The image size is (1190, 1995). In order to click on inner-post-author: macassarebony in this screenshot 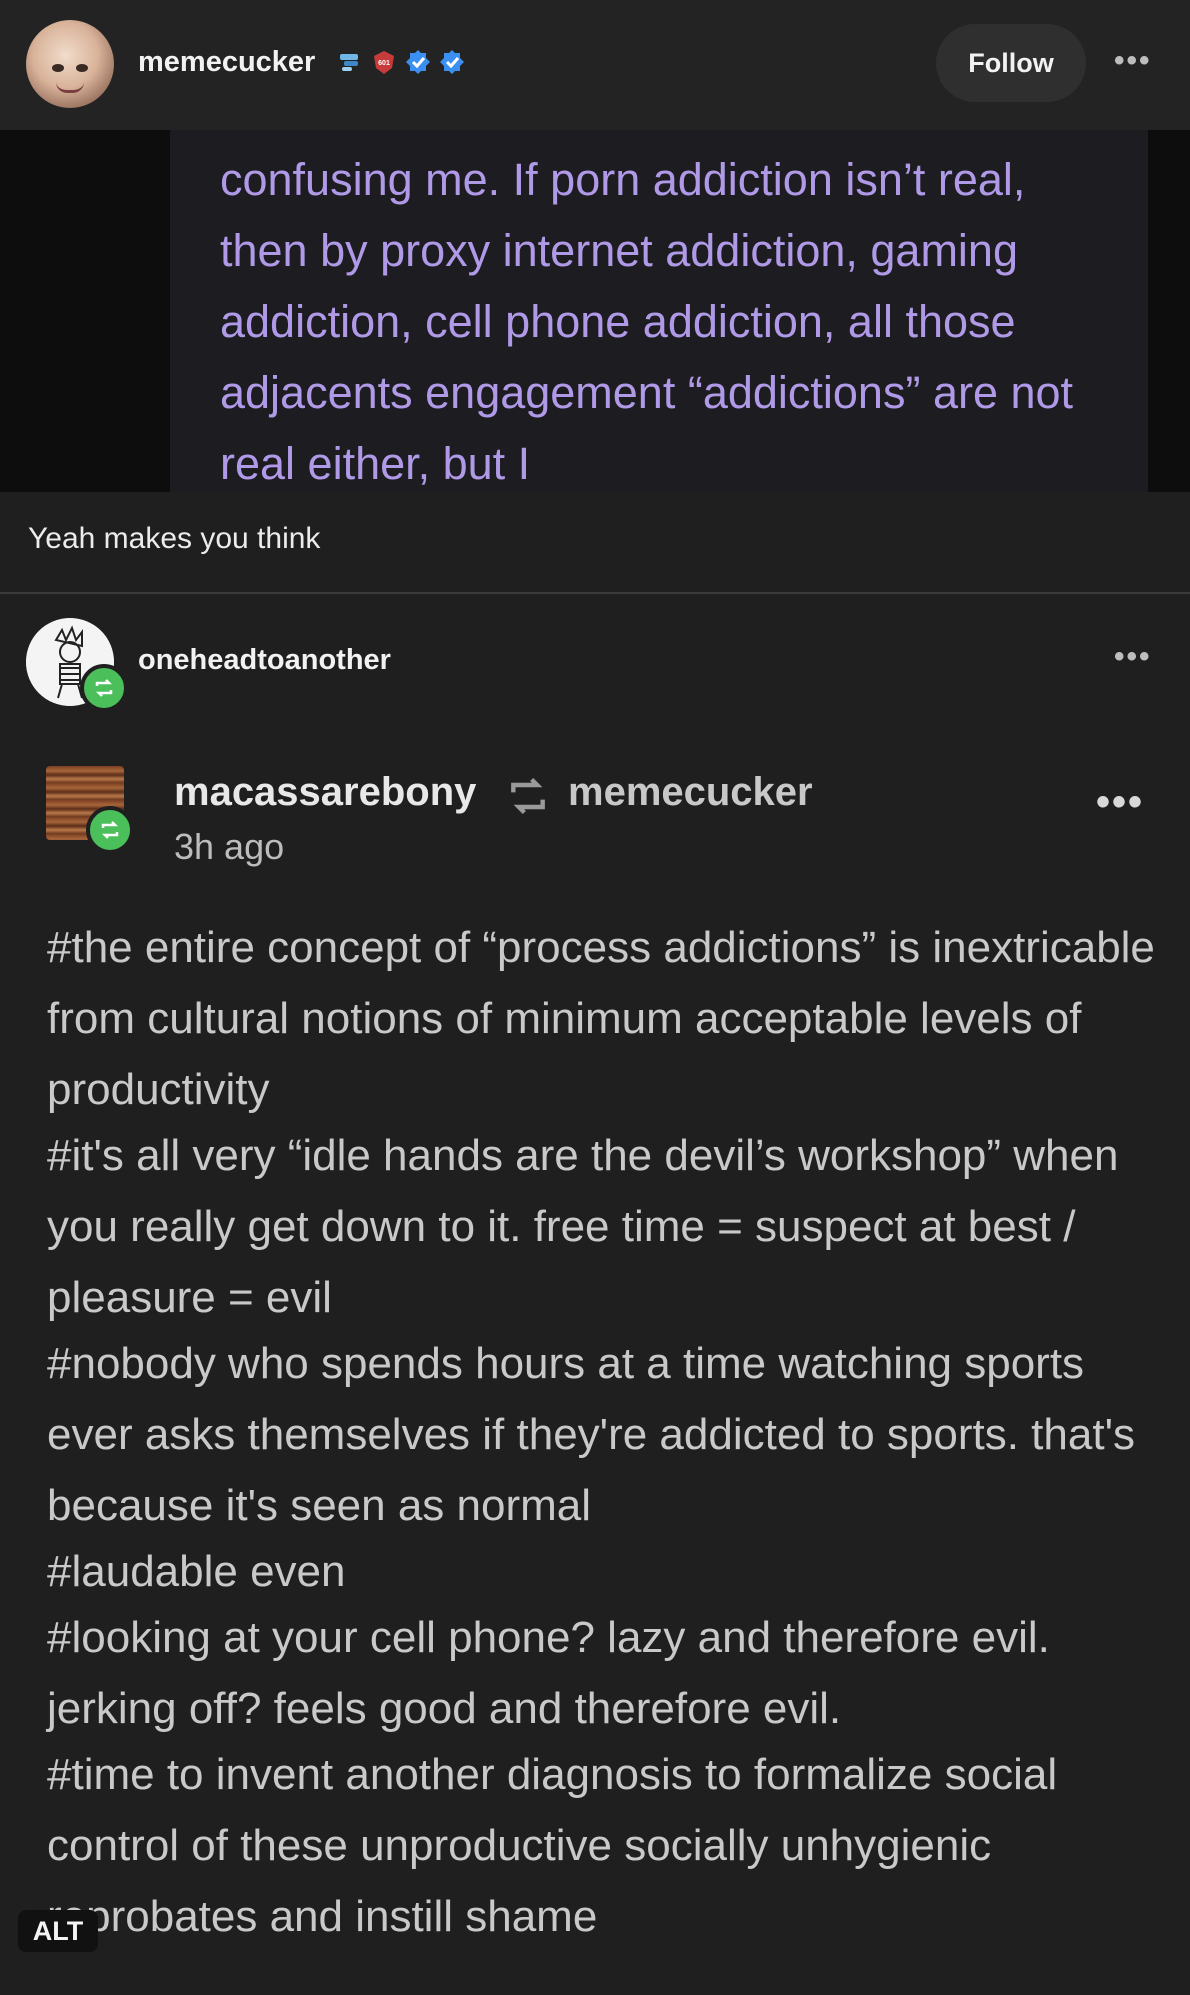, I will do `click(325, 792)`.